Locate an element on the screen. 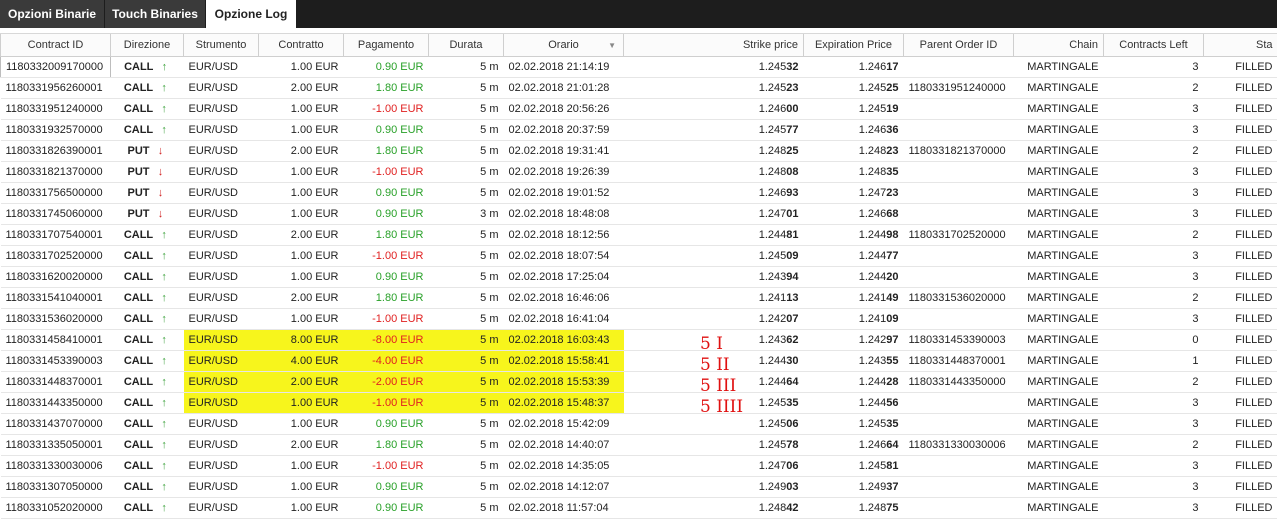  col-header-contratto: Contratto is located at coordinates (301, 45).